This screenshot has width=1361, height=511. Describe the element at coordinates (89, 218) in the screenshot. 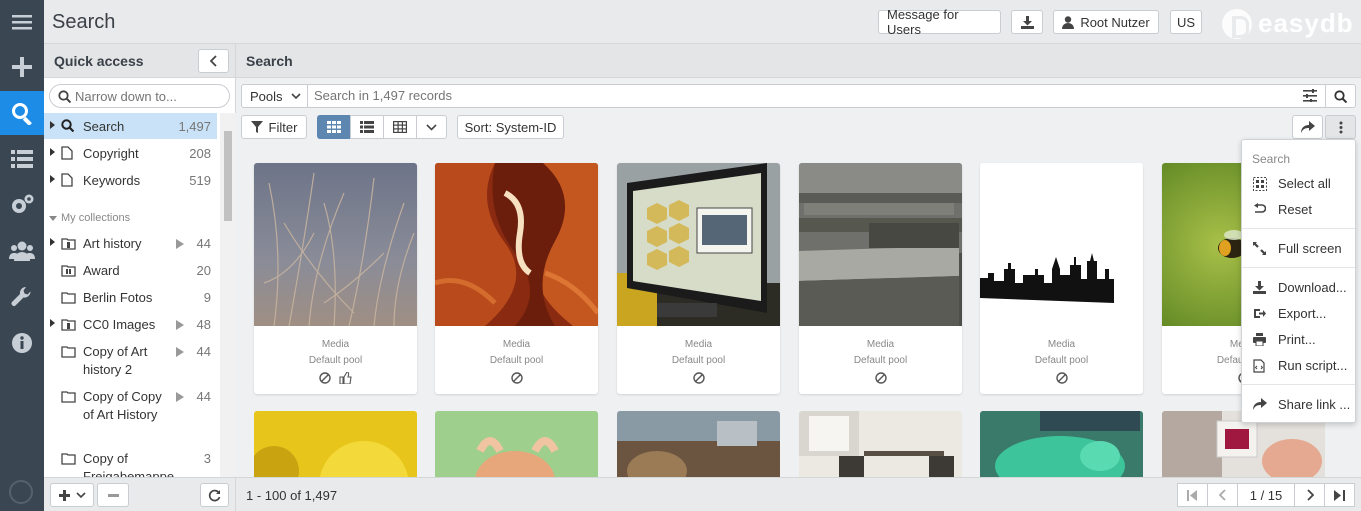

I see `my-collections-heading: My collections` at that location.